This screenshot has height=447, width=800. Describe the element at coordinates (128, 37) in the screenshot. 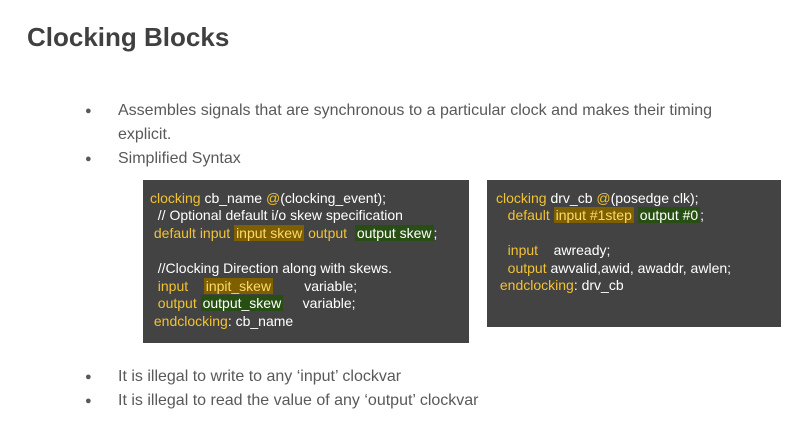

I see `slide-title: Clocking Blocks` at that location.